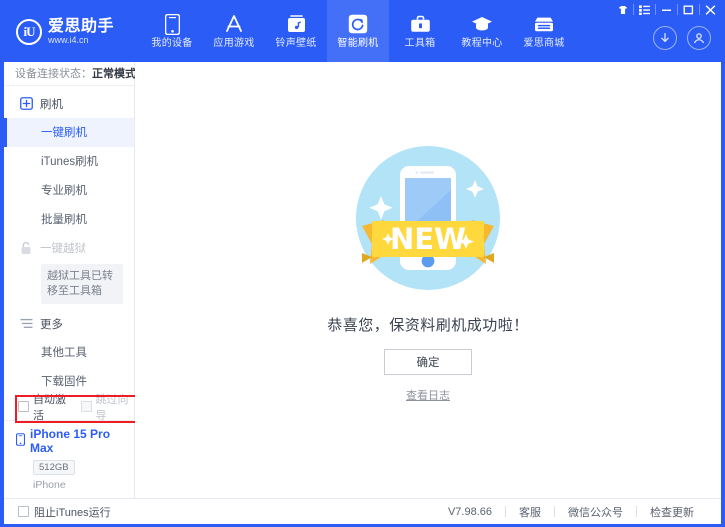  Describe the element at coordinates (69, 104) in the screenshot. I see `sidebar-group-flash: 刷机` at that location.